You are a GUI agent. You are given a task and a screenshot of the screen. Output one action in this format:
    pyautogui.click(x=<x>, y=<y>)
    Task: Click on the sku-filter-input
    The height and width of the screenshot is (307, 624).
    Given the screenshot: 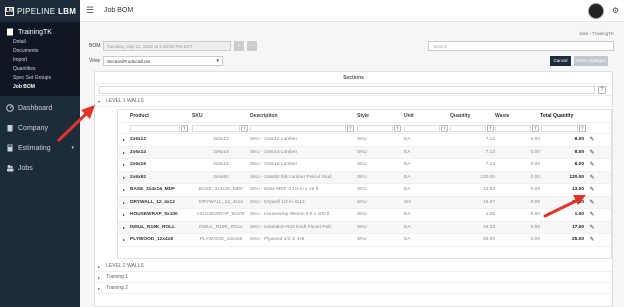 What is the action you would take?
    pyautogui.click(x=216, y=128)
    